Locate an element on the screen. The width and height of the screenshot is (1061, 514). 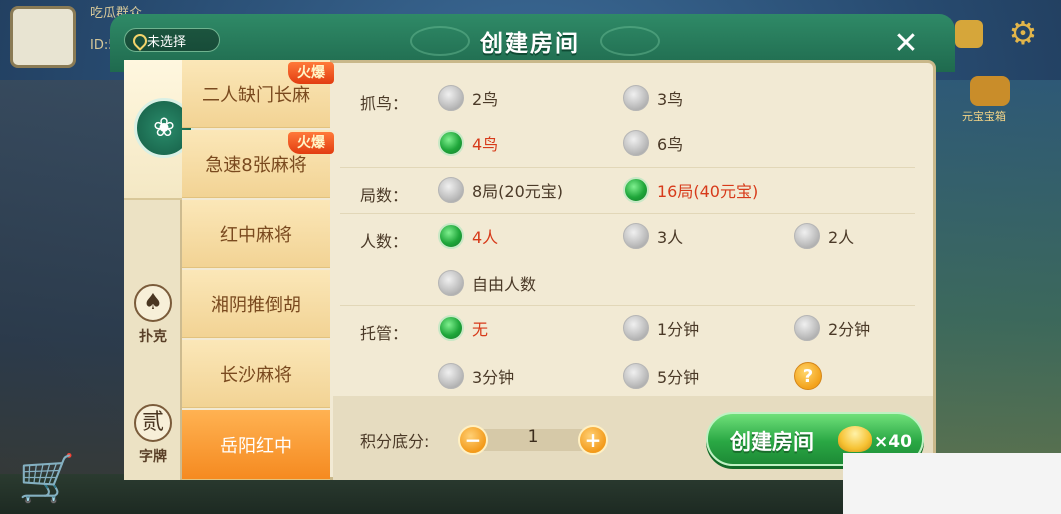
birds-option-2: 2鸟 is located at coordinates (468, 98).